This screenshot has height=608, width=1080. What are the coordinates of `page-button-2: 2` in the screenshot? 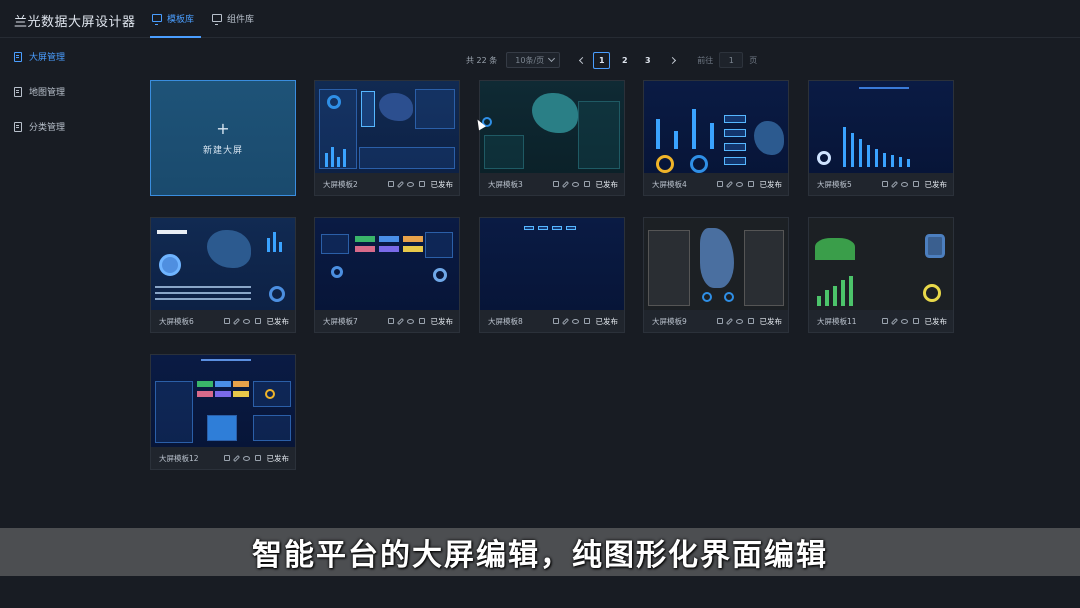 It's located at (624, 60).